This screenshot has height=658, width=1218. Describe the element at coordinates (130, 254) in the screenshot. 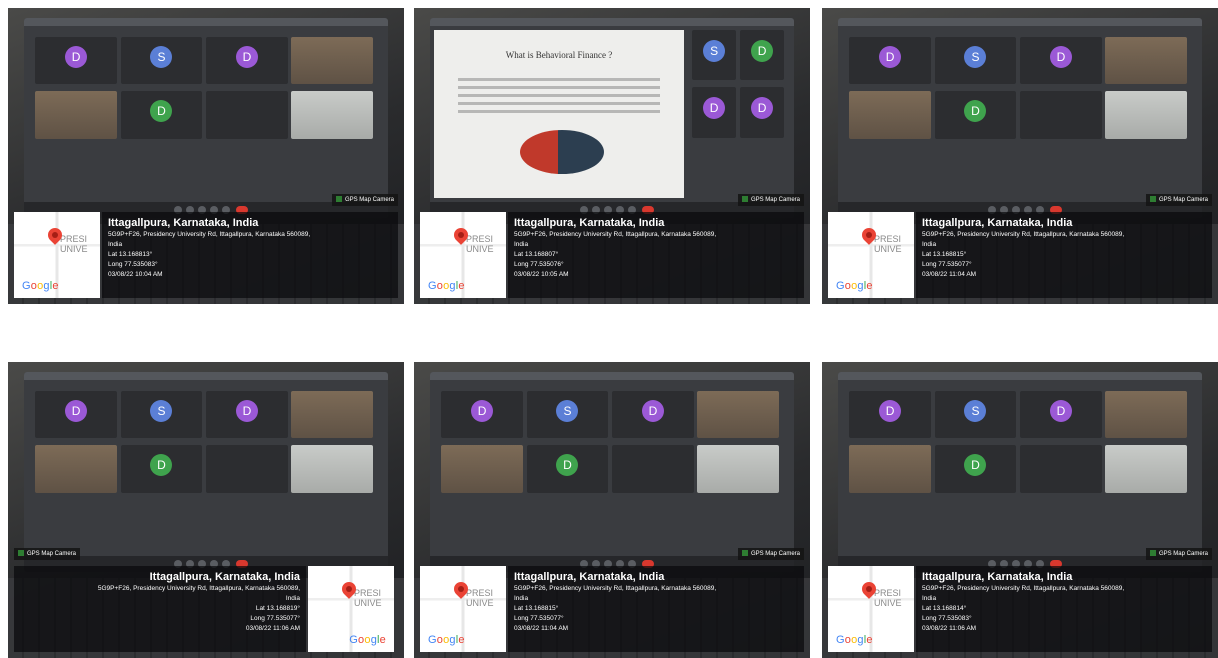

I see `latitude-line: Lat 13.168813°` at that location.